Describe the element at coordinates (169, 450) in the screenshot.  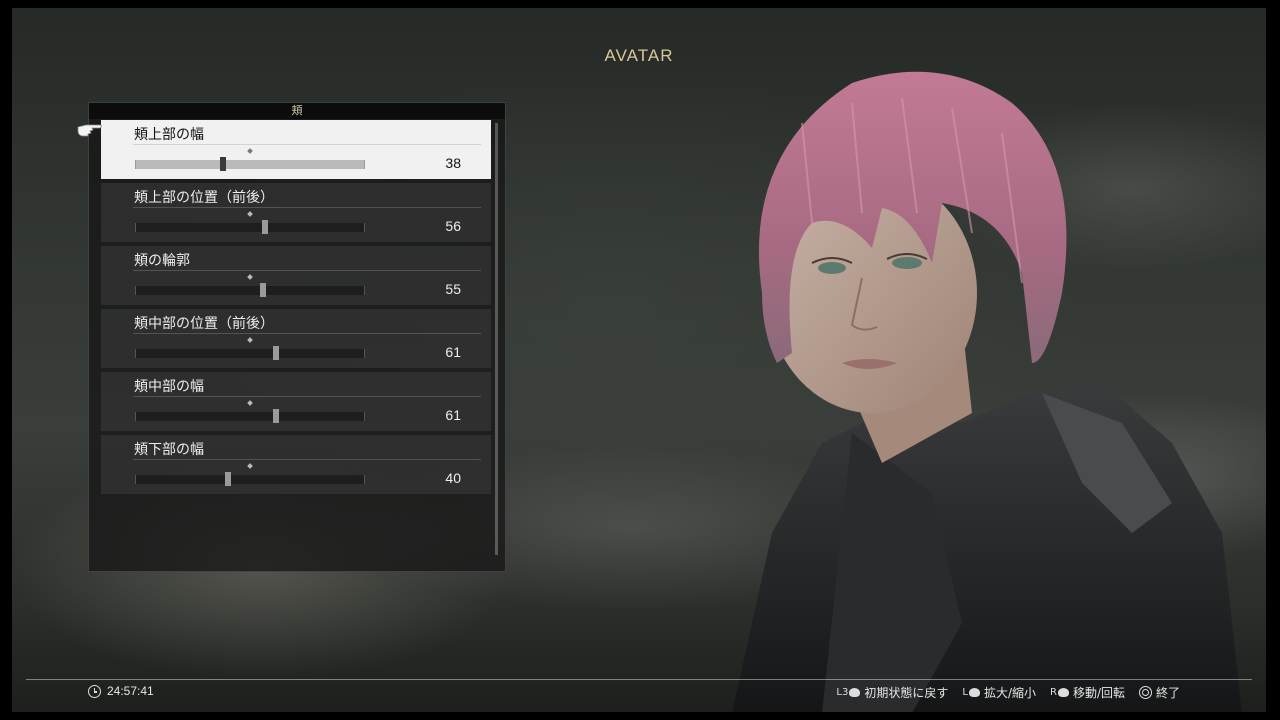
I see `slider-label: 頬下部の幅` at that location.